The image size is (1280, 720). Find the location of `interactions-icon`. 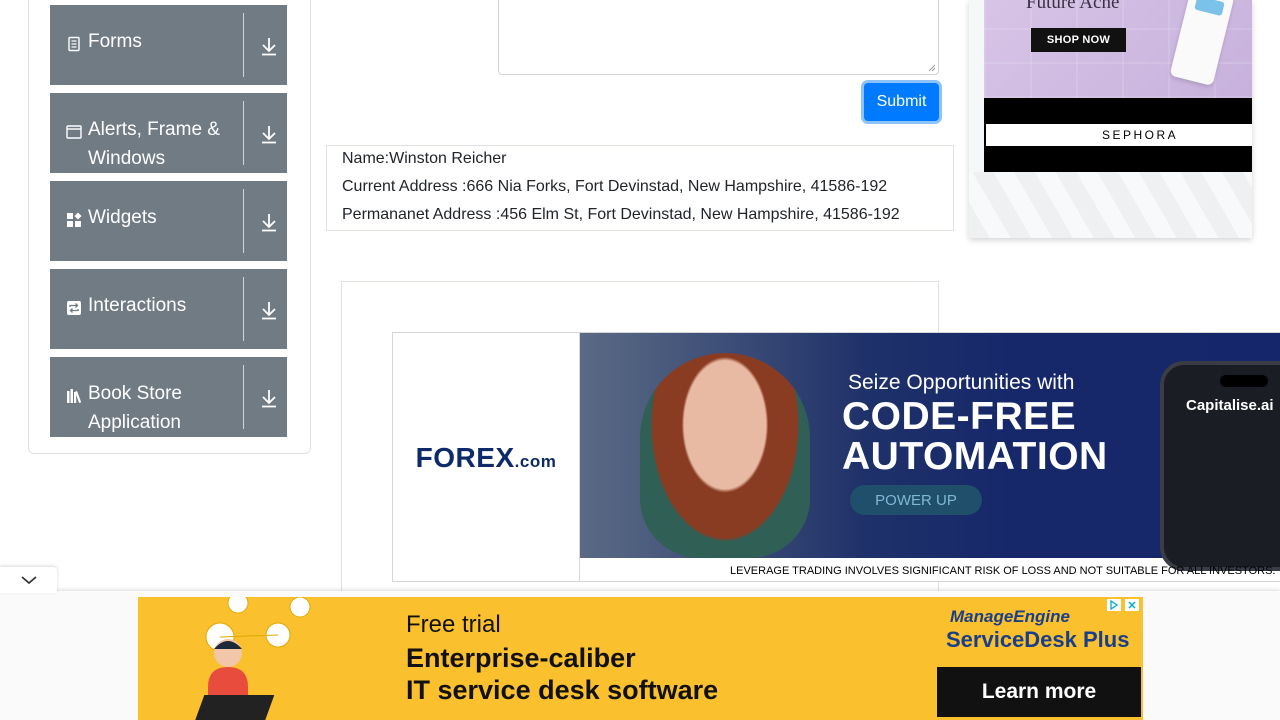

interactions-icon is located at coordinates (77, 306).